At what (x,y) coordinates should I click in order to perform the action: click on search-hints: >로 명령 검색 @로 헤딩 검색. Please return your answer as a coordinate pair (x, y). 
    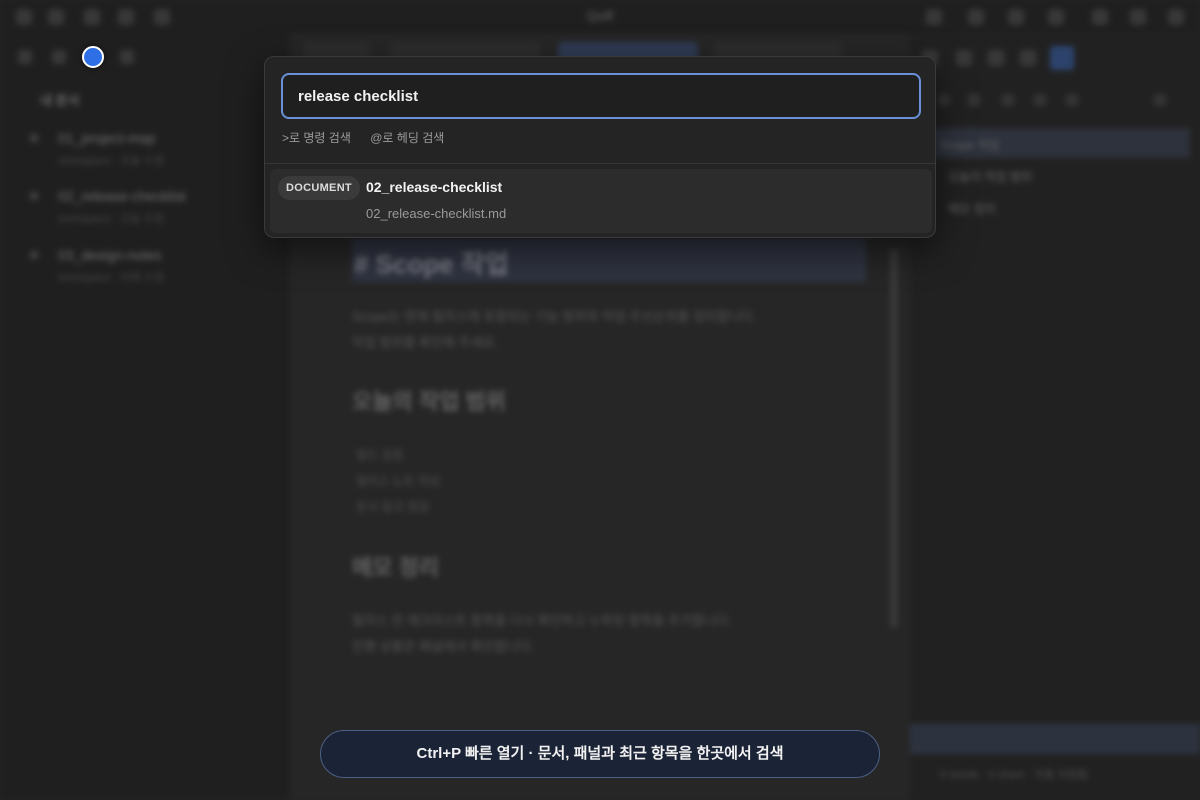
    Looking at the image, I should click on (371, 137).